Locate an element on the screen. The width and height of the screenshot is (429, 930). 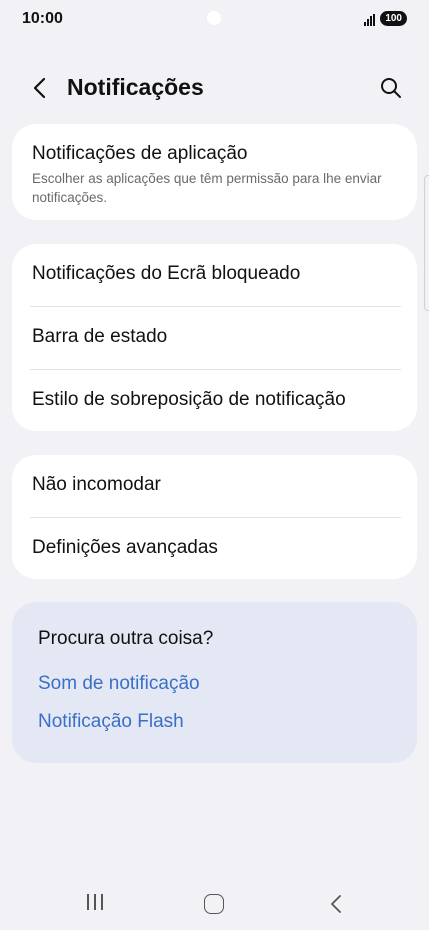
flash-notification-link: Notificação Flash is located at coordinates (111, 722).